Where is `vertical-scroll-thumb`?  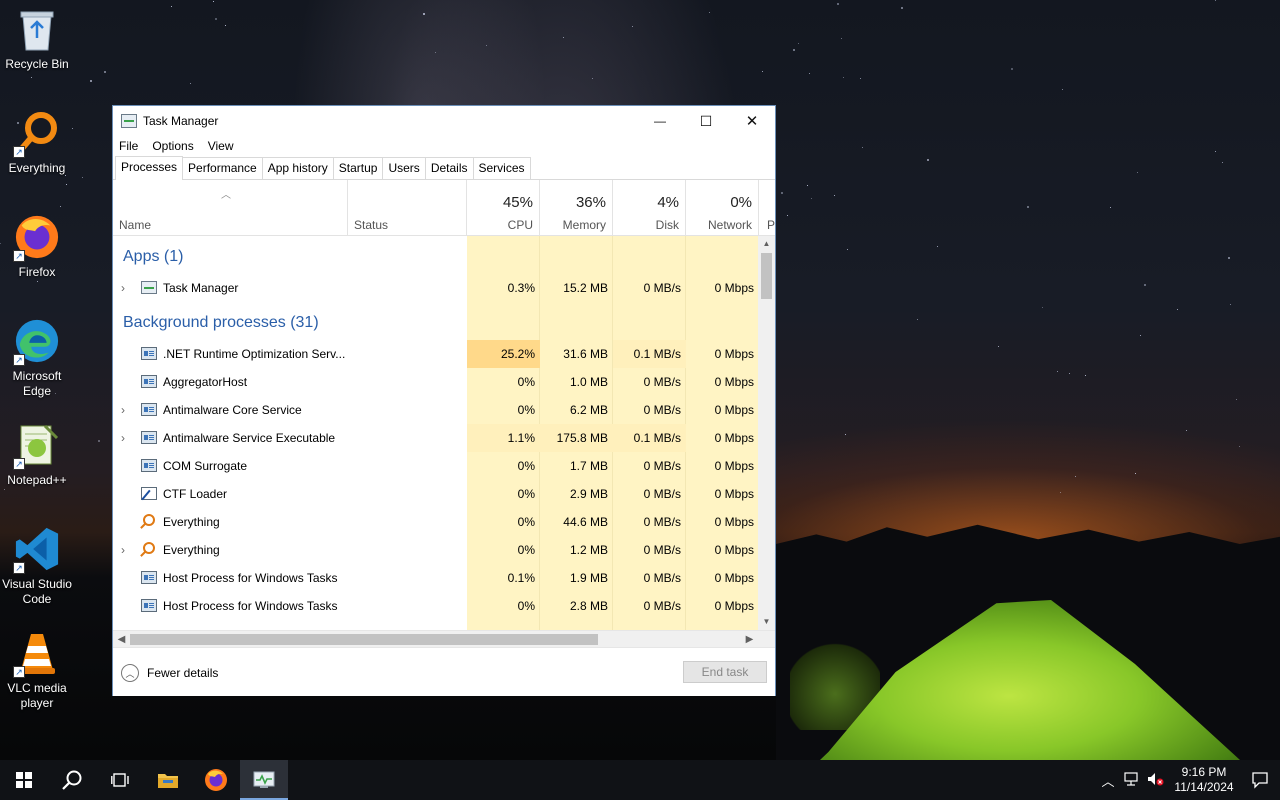 vertical-scroll-thumb is located at coordinates (766, 276).